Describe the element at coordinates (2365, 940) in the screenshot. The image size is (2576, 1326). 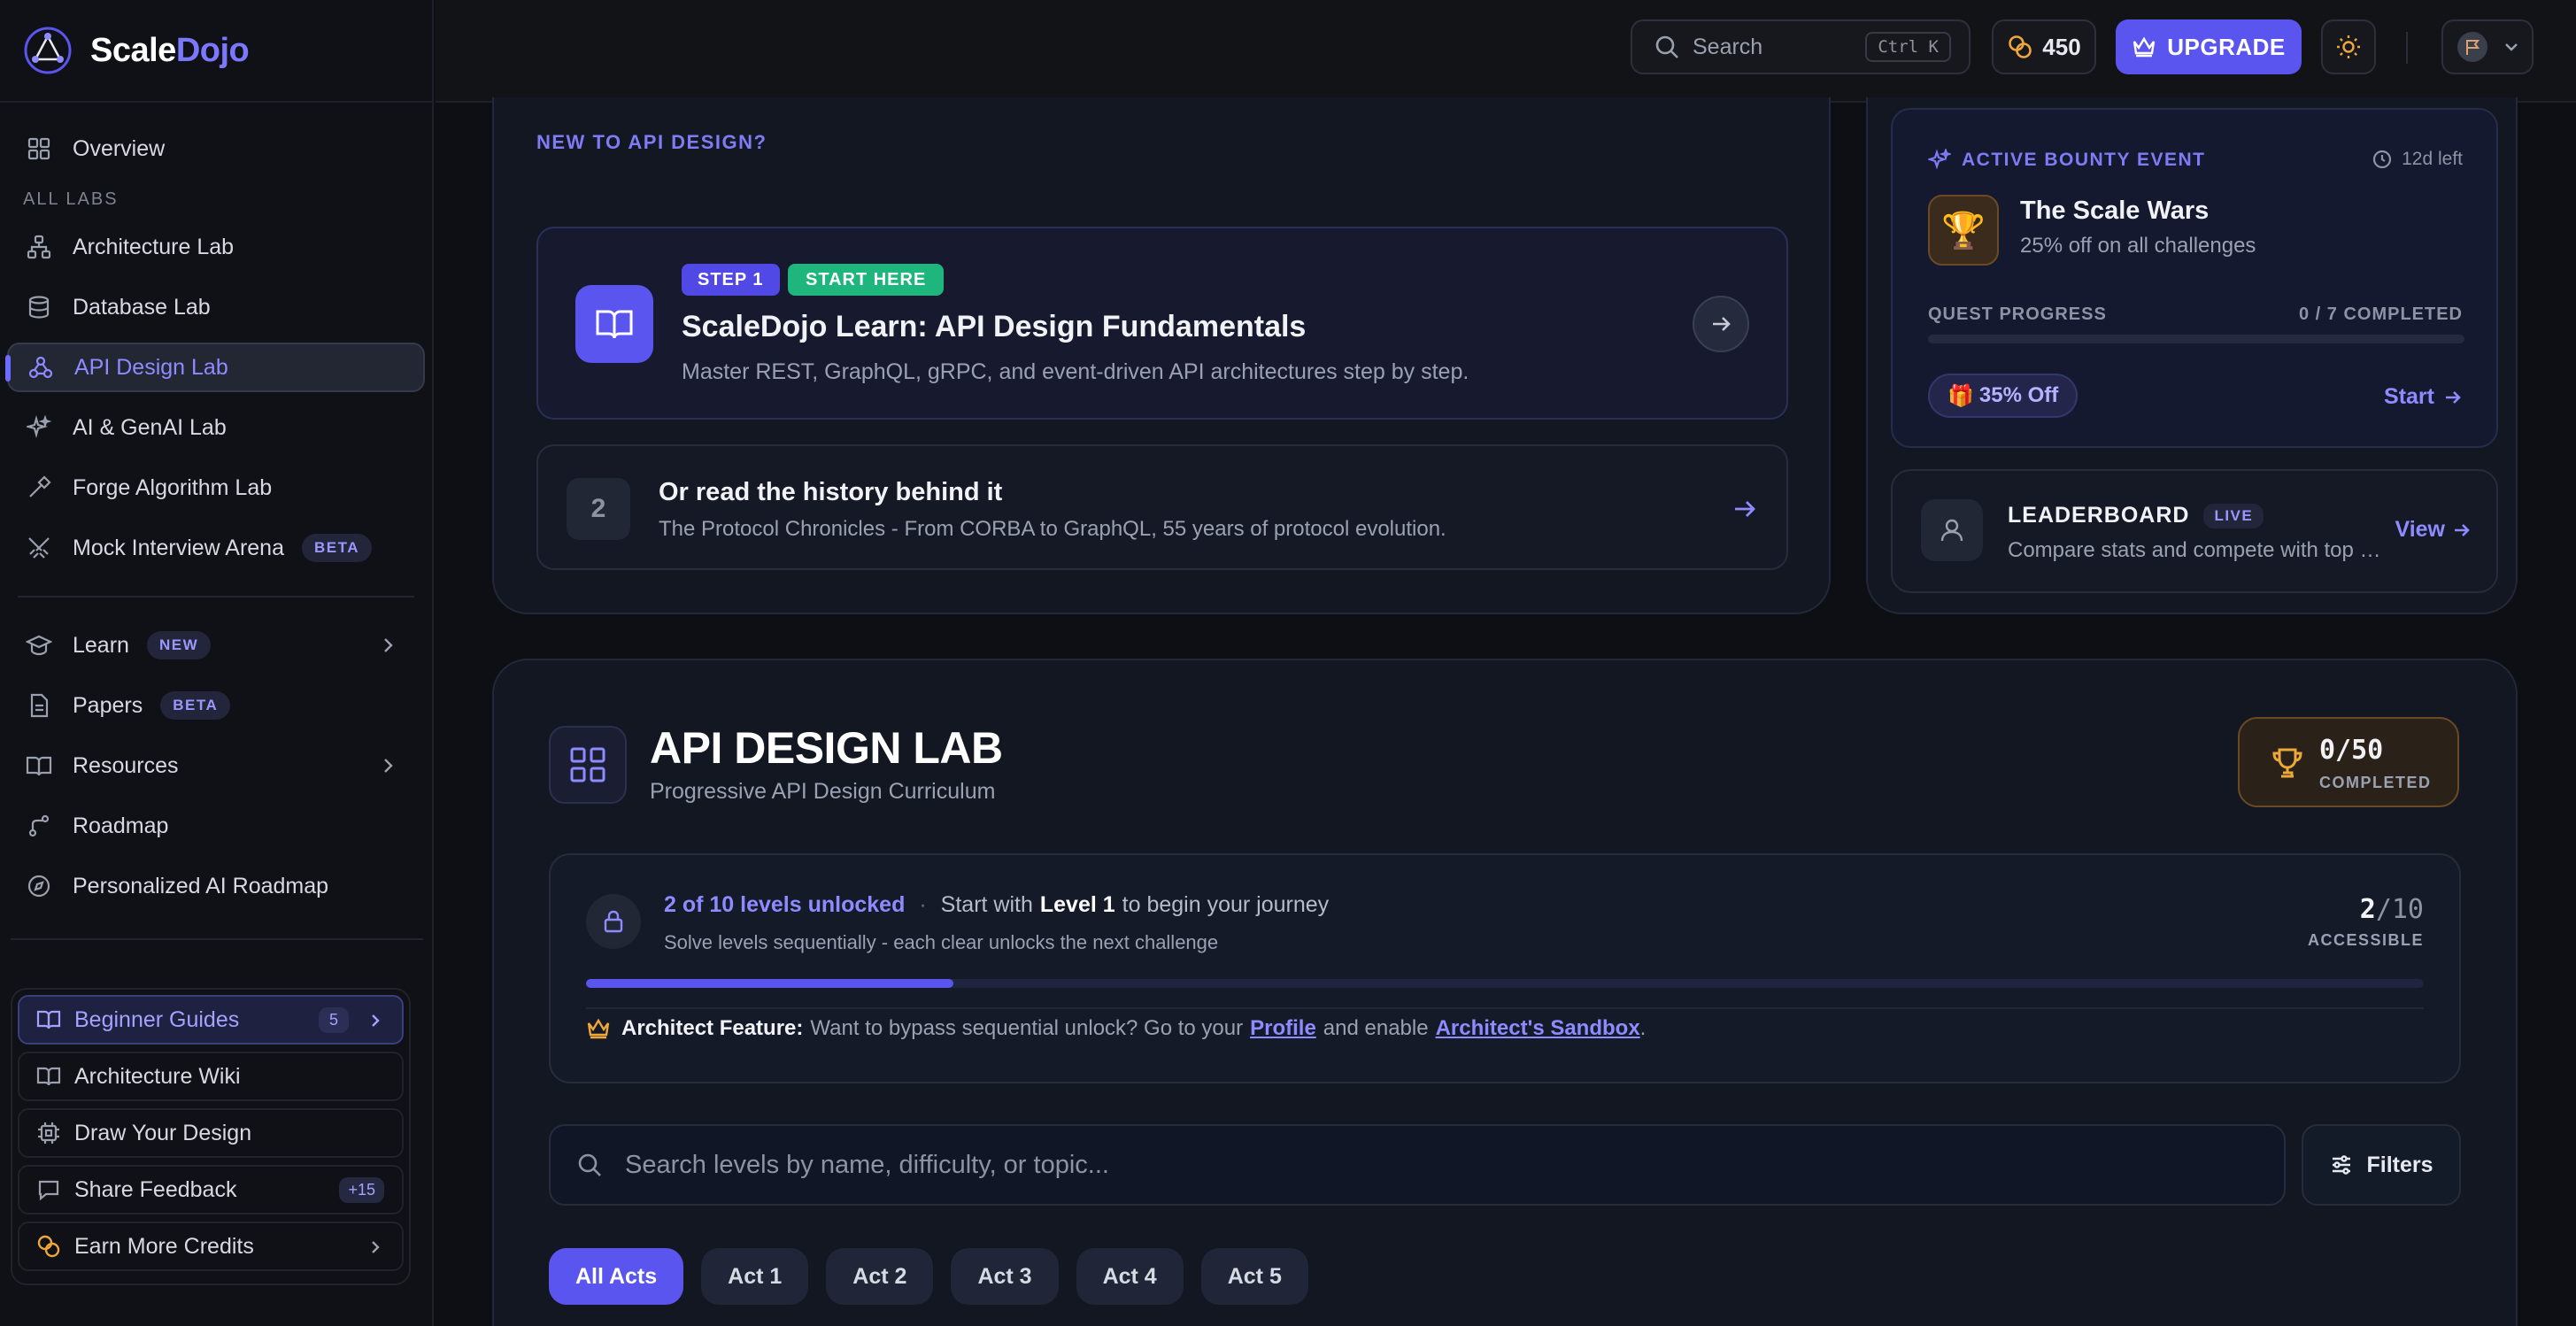
I see `accessible-label: ACCESSIBLE` at that location.